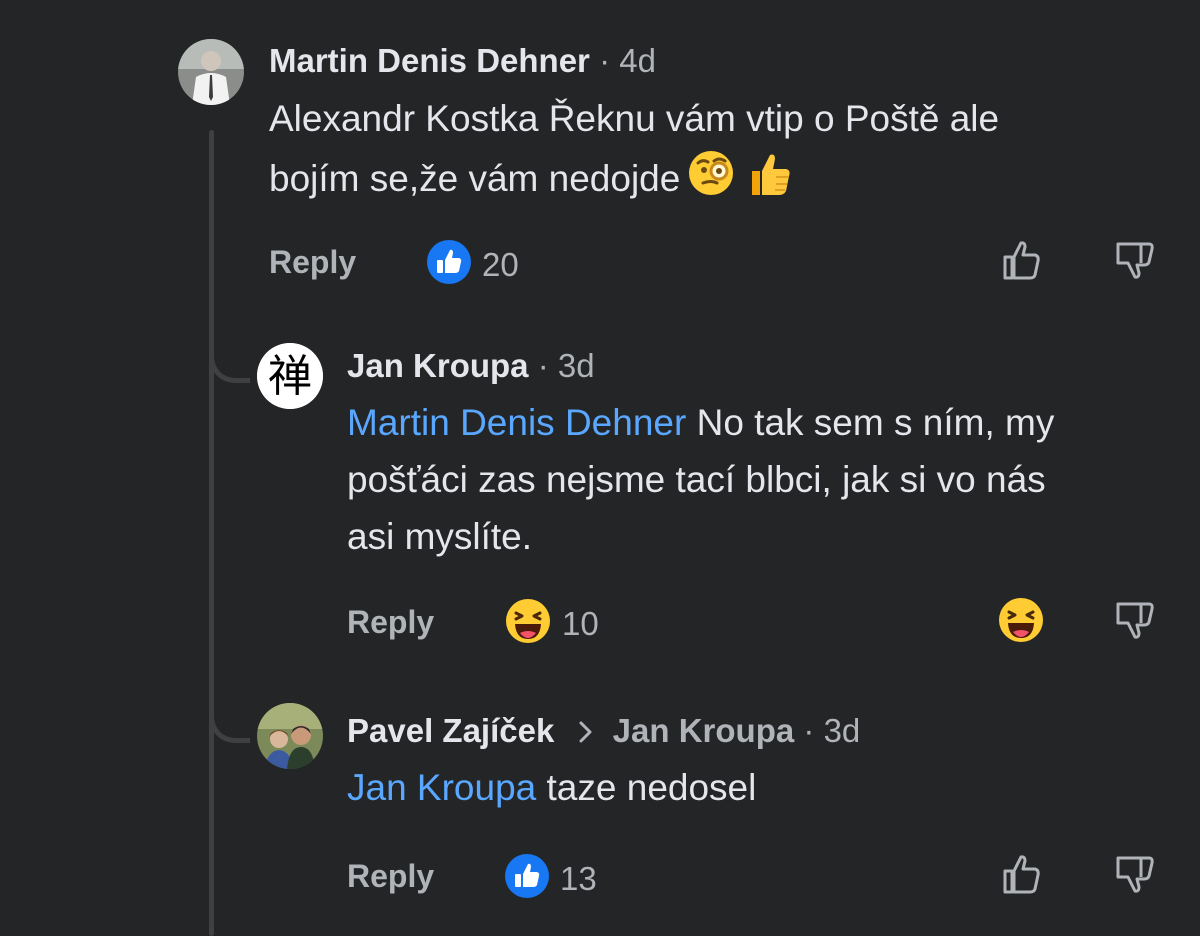 Image resolution: width=1200 pixels, height=936 pixels. Describe the element at coordinates (711, 181) in the screenshot. I see `monocle-face-emoji` at that location.